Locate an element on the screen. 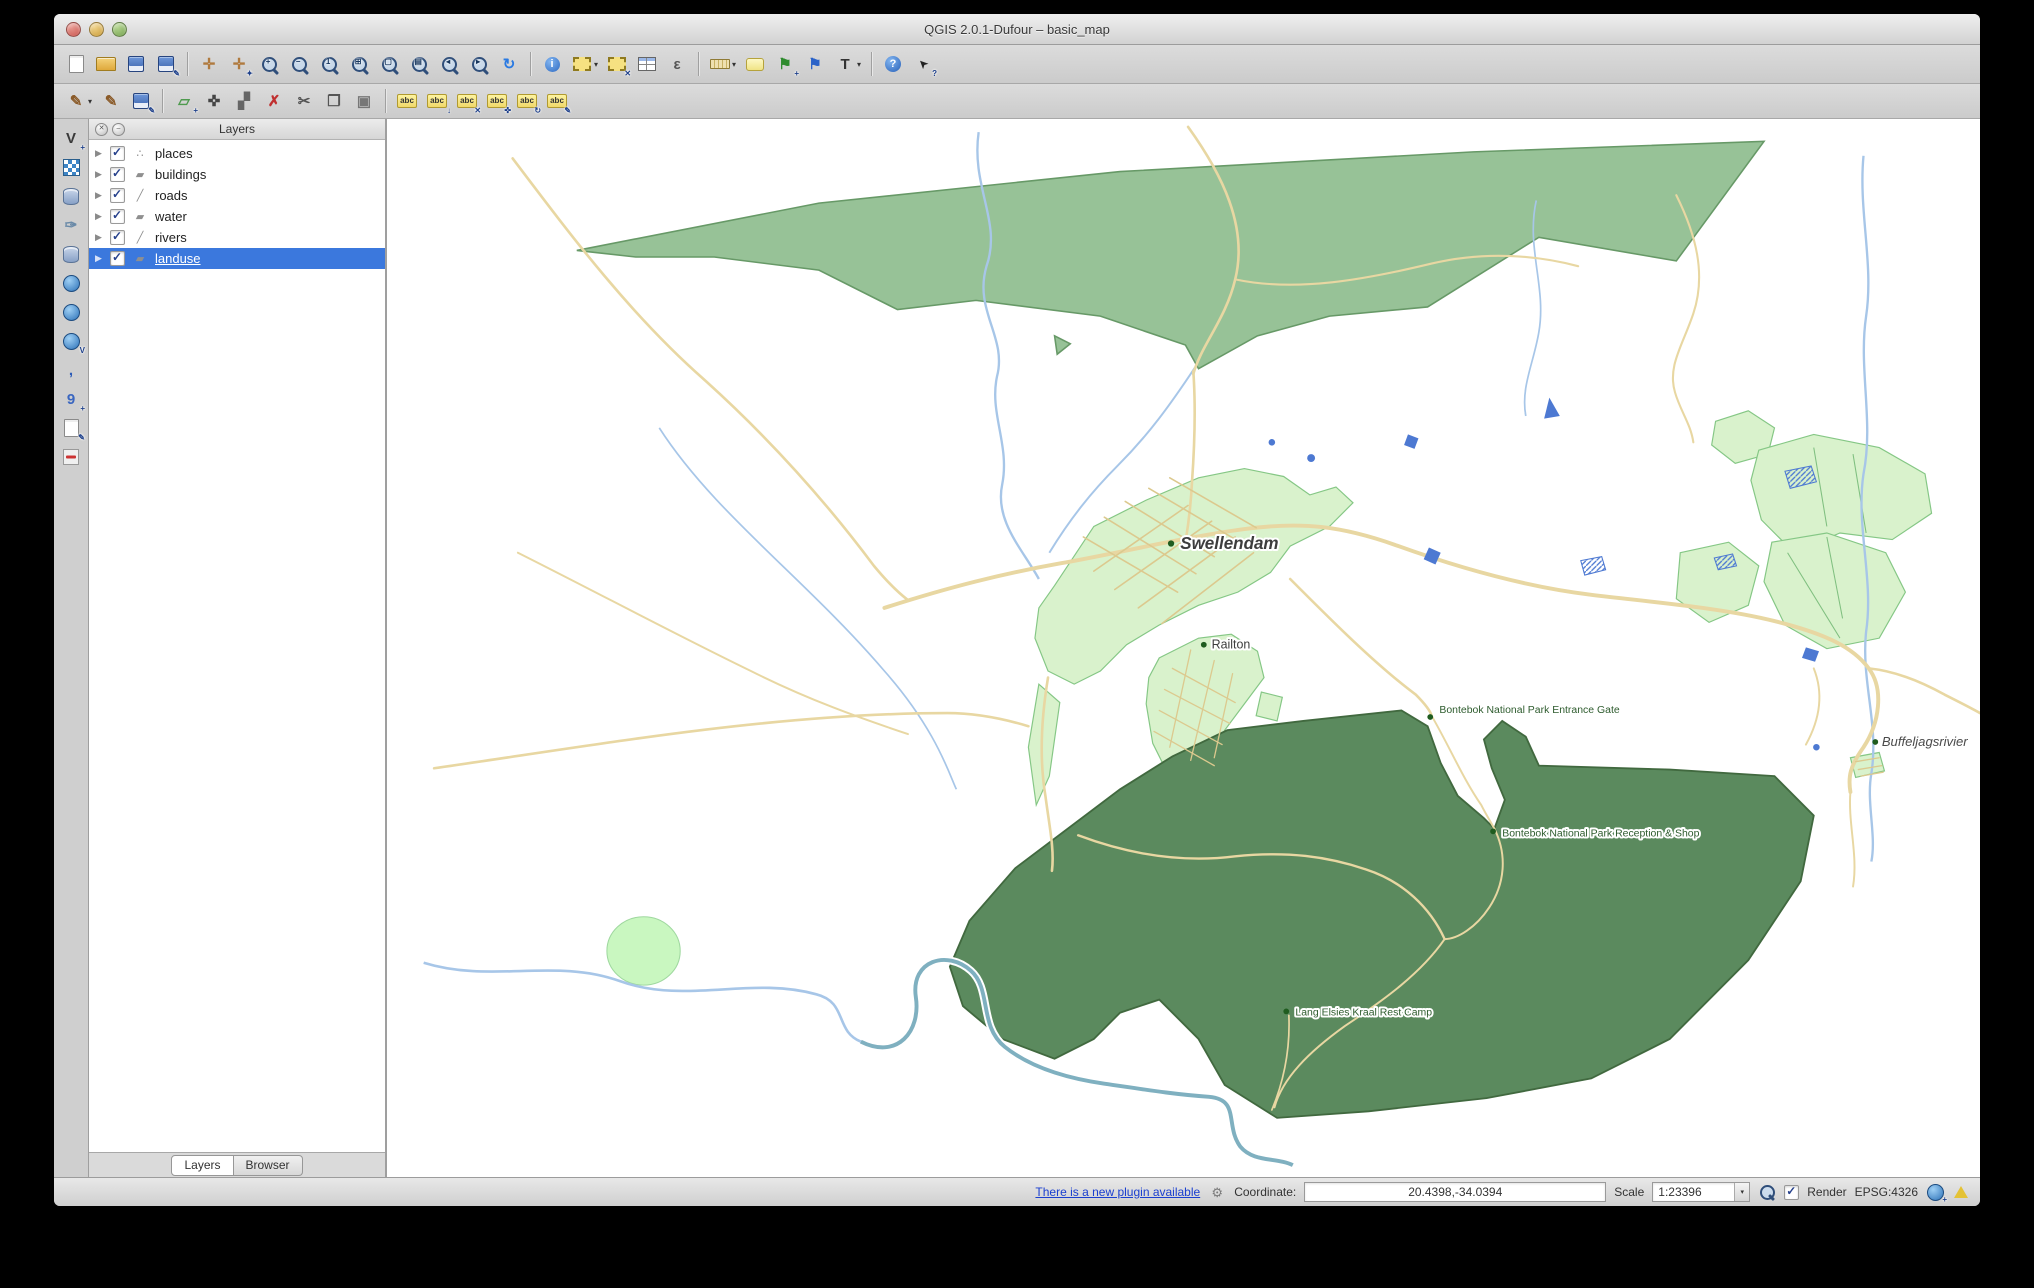 This screenshot has height=1288, width=2034. paste-features-button: ▣ is located at coordinates (364, 101).